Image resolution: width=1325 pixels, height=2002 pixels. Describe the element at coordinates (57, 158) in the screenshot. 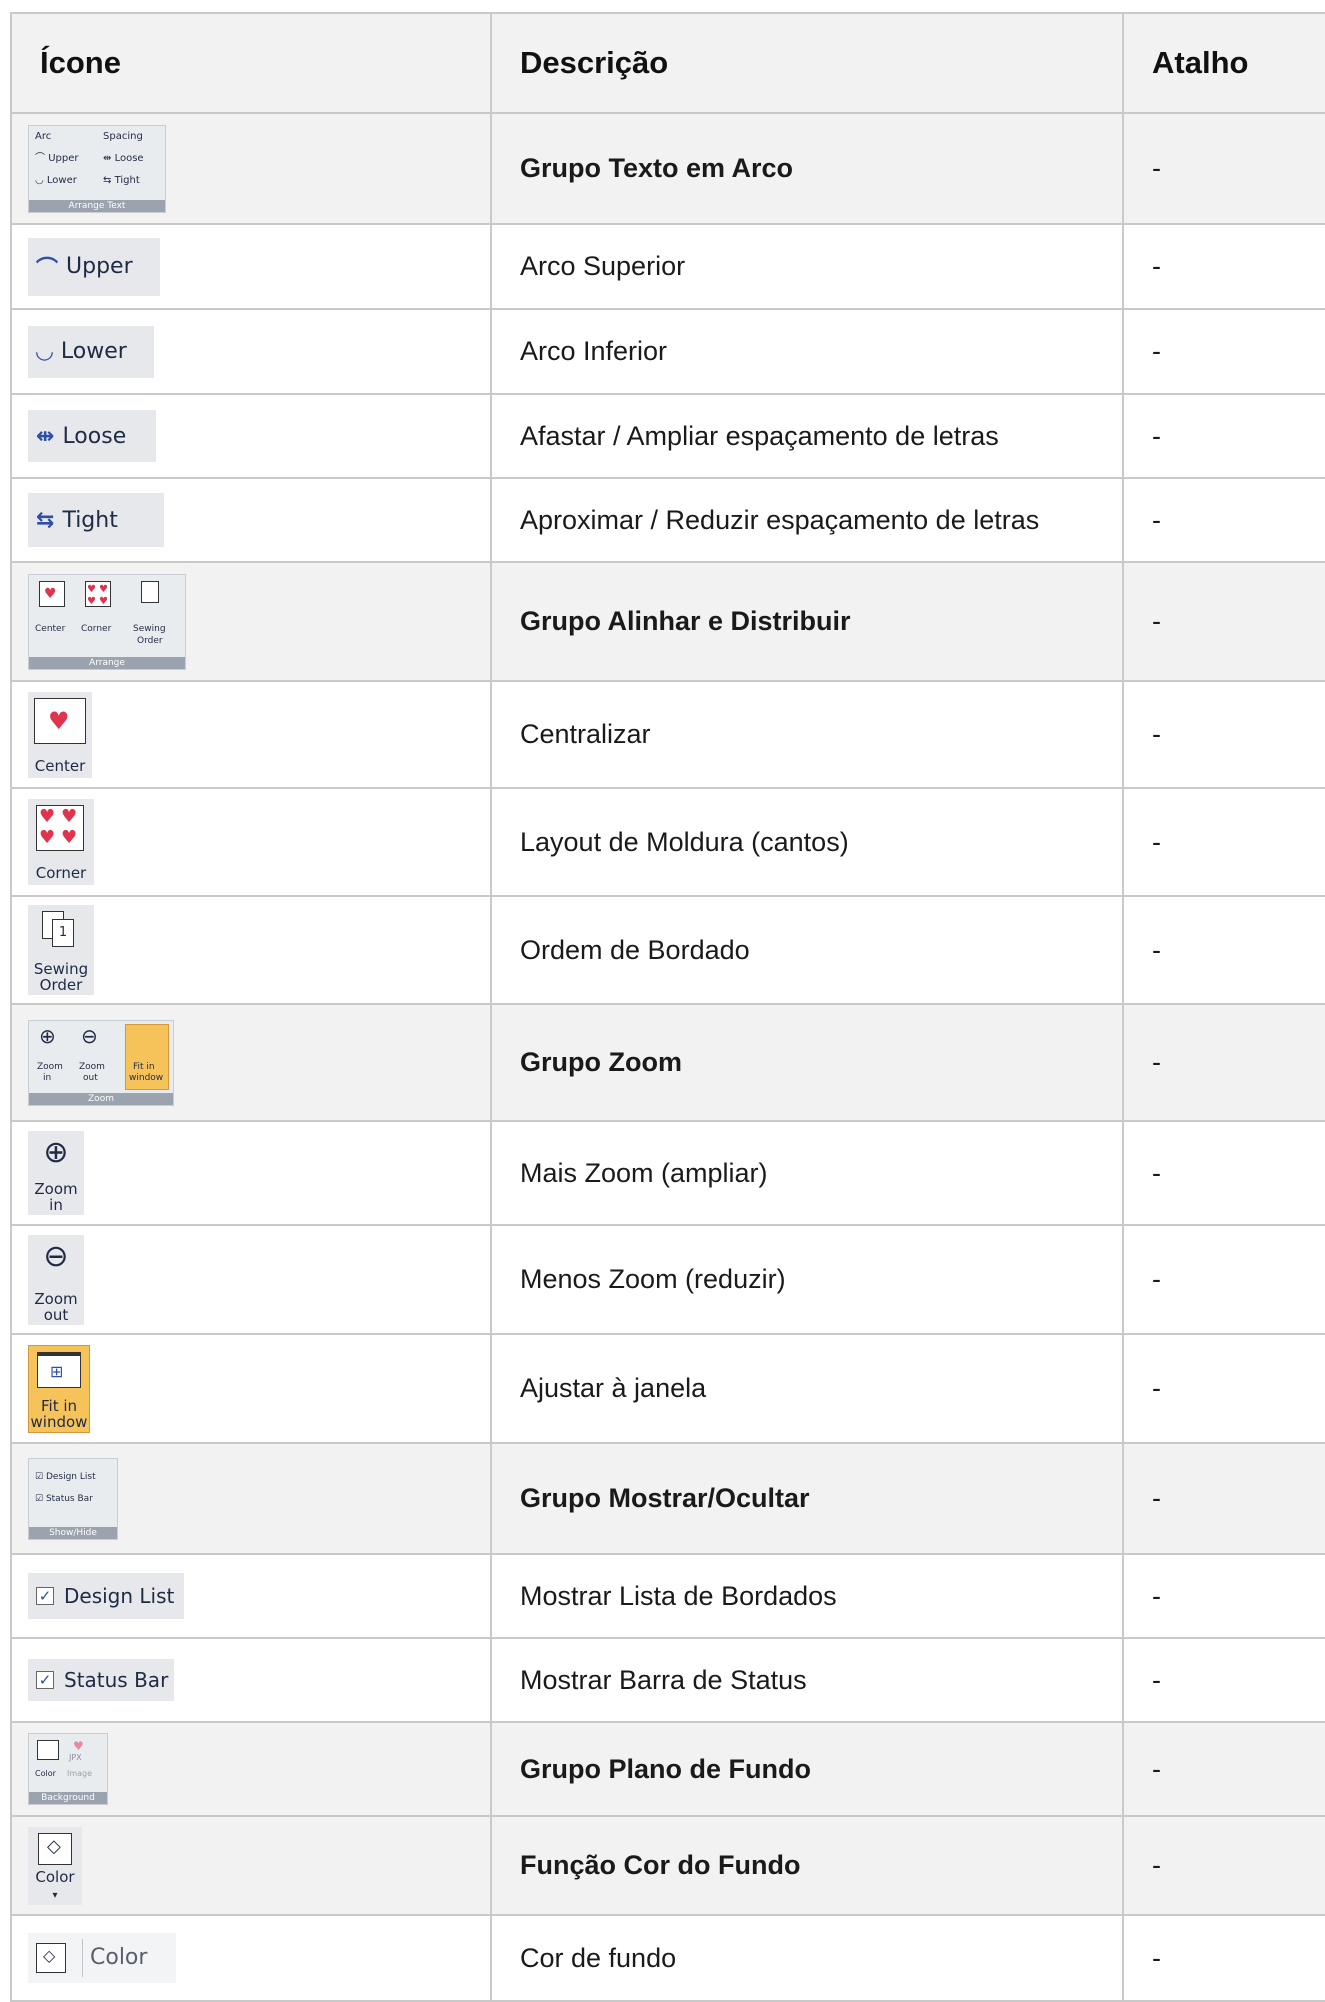

I see `upper-mini: ⌒ Upper` at that location.